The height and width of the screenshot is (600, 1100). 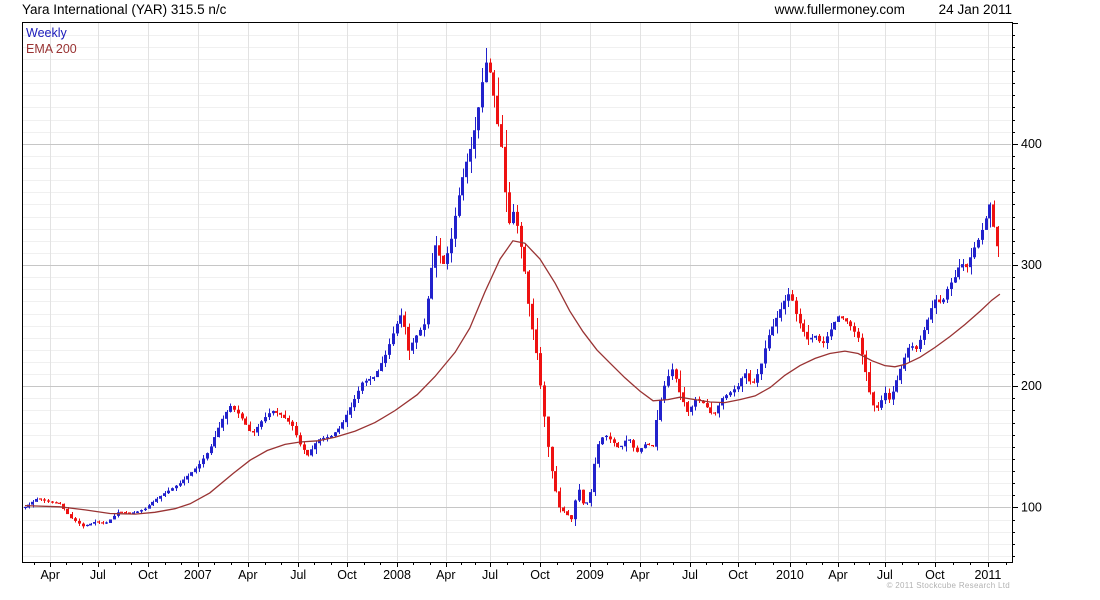 I want to click on svg-text: 2007, so click(x=198, y=575).